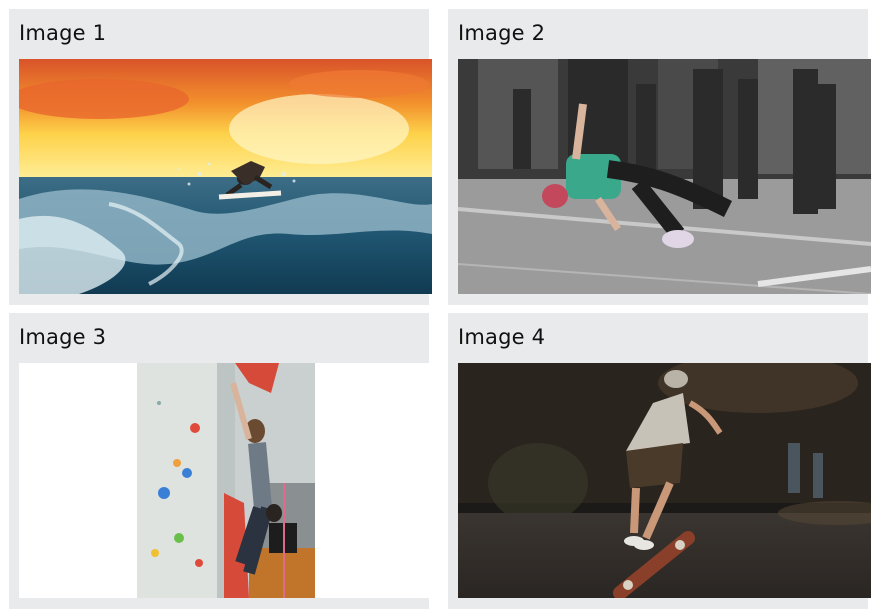 This screenshot has width=872, height=609. Describe the element at coordinates (502, 337) in the screenshot. I see `image-card-title: Image 4` at that location.